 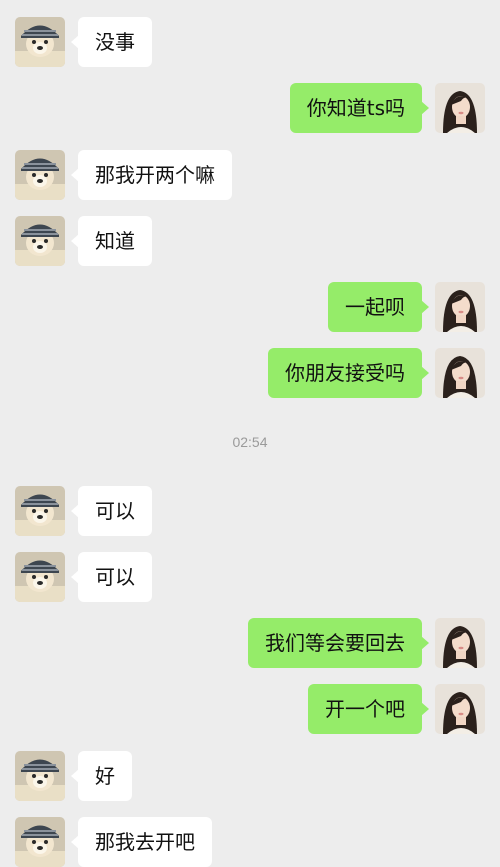 What do you see at coordinates (338, 643) in the screenshot?
I see `message-bubble: 我们等会要回去` at bounding box center [338, 643].